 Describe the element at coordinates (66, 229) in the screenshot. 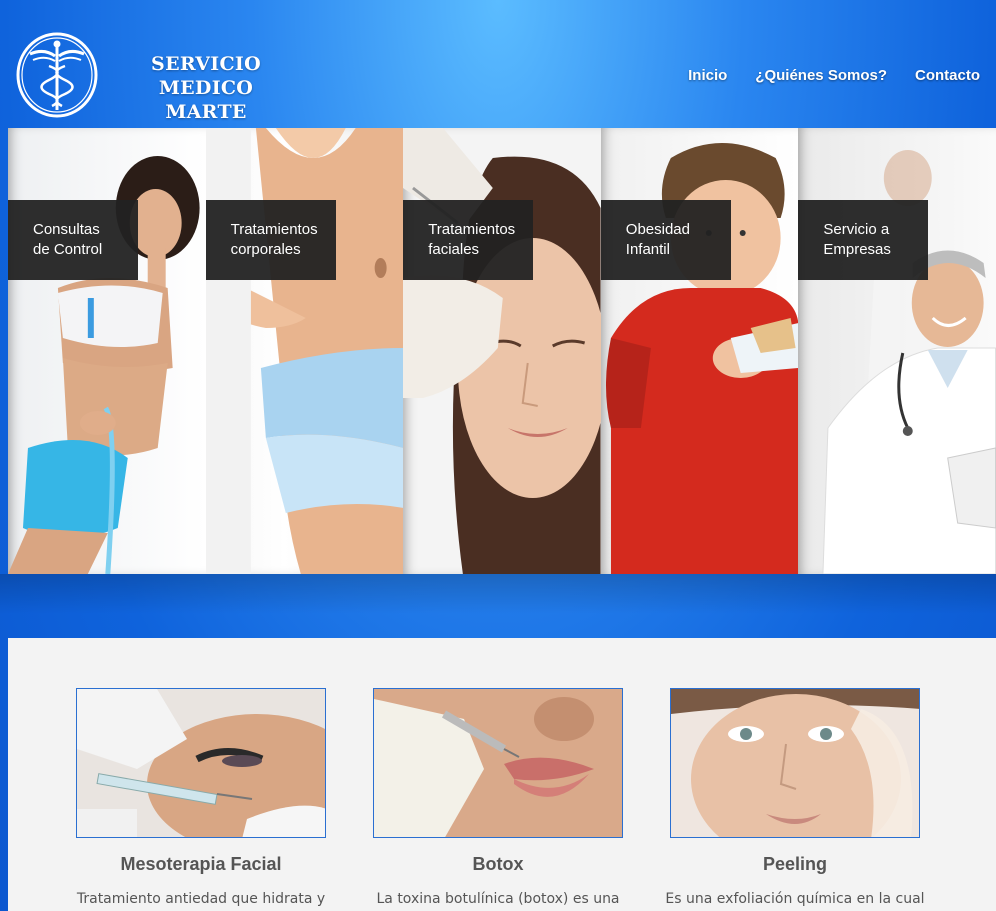

I see `panel-label-line1: Consultas` at that location.